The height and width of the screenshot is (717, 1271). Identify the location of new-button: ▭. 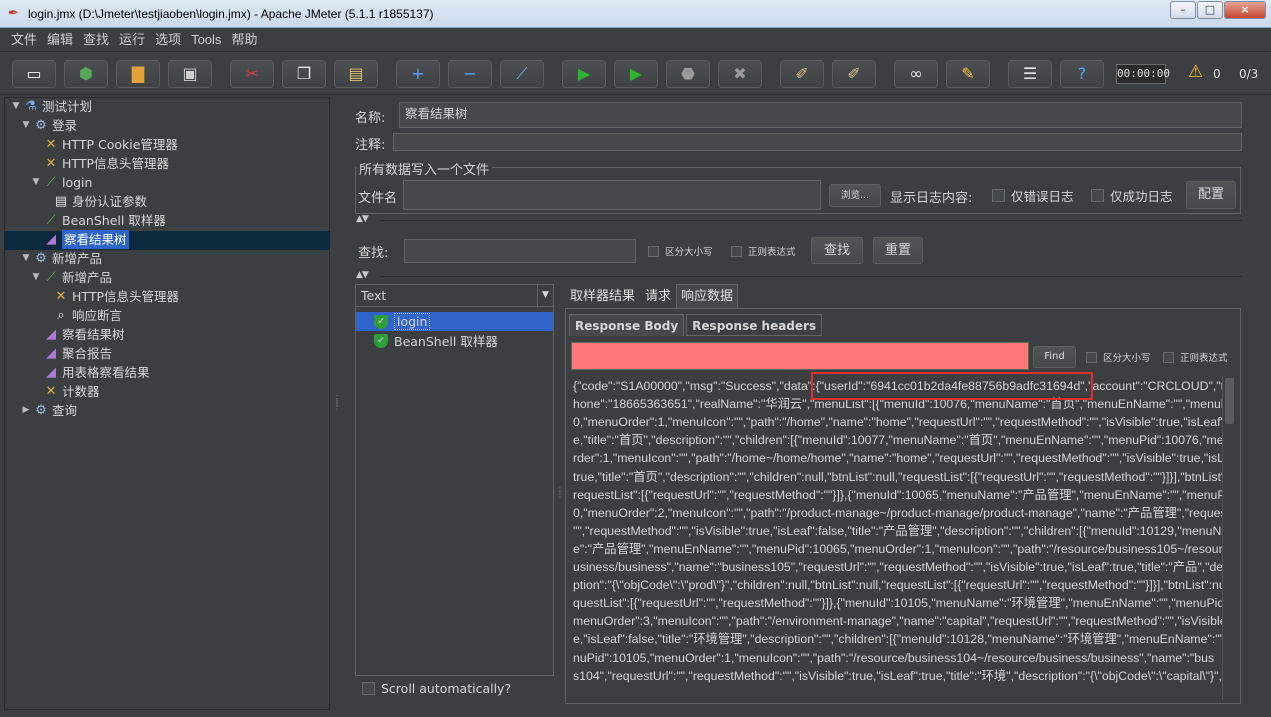
(34, 74).